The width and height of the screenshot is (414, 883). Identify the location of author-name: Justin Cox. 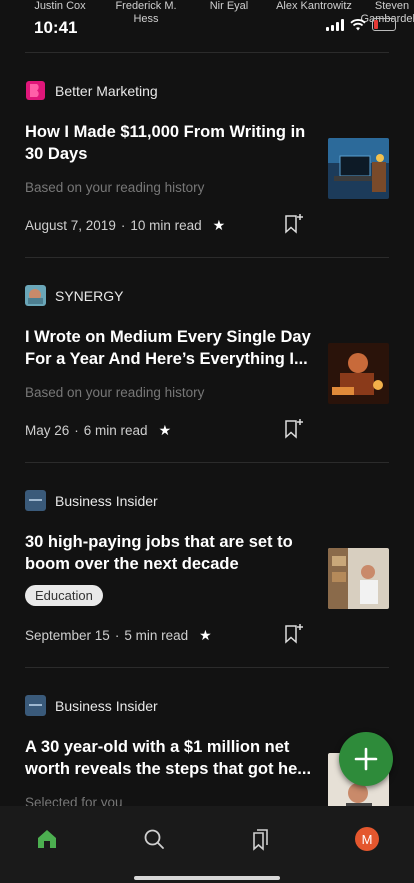
(60, 6).